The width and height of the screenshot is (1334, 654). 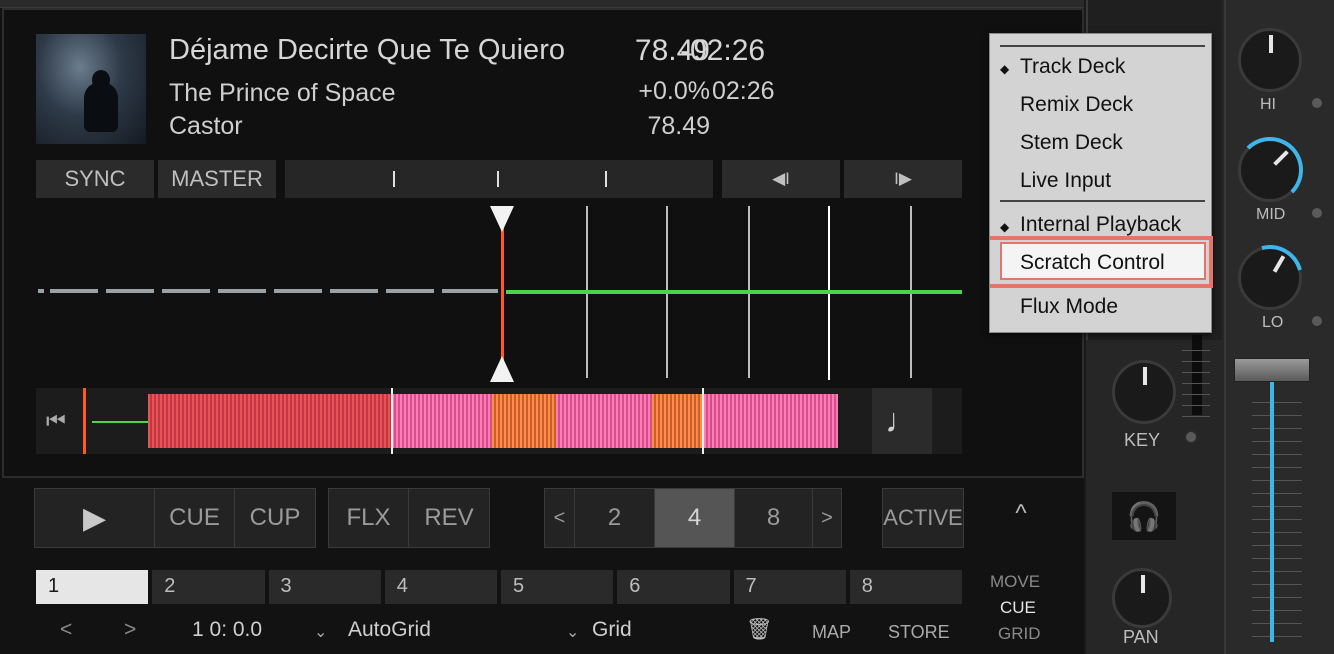 What do you see at coordinates (1142, 598) in the screenshot?
I see `pan-knob` at bounding box center [1142, 598].